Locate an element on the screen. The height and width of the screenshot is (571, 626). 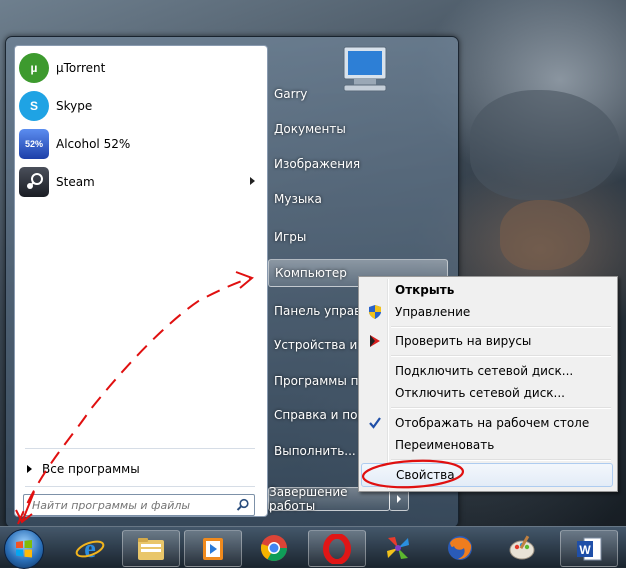
opera-icon is located at coordinates (337, 548).